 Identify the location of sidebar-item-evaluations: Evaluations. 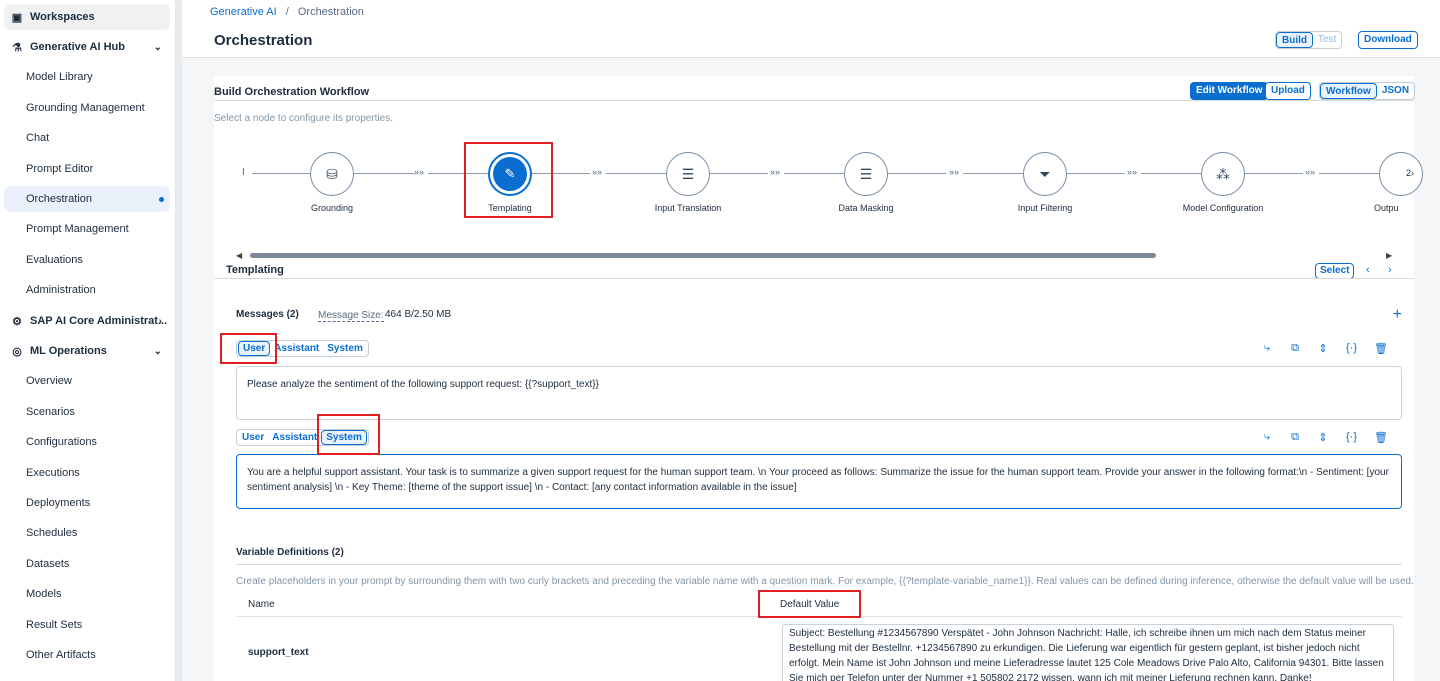
(87, 260).